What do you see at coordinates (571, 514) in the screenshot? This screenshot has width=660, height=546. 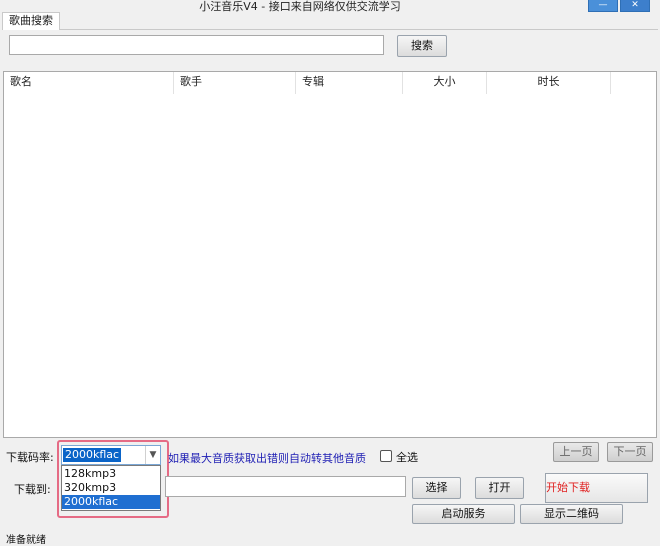 I see `show-qrcode-button: 显示二维码` at bounding box center [571, 514].